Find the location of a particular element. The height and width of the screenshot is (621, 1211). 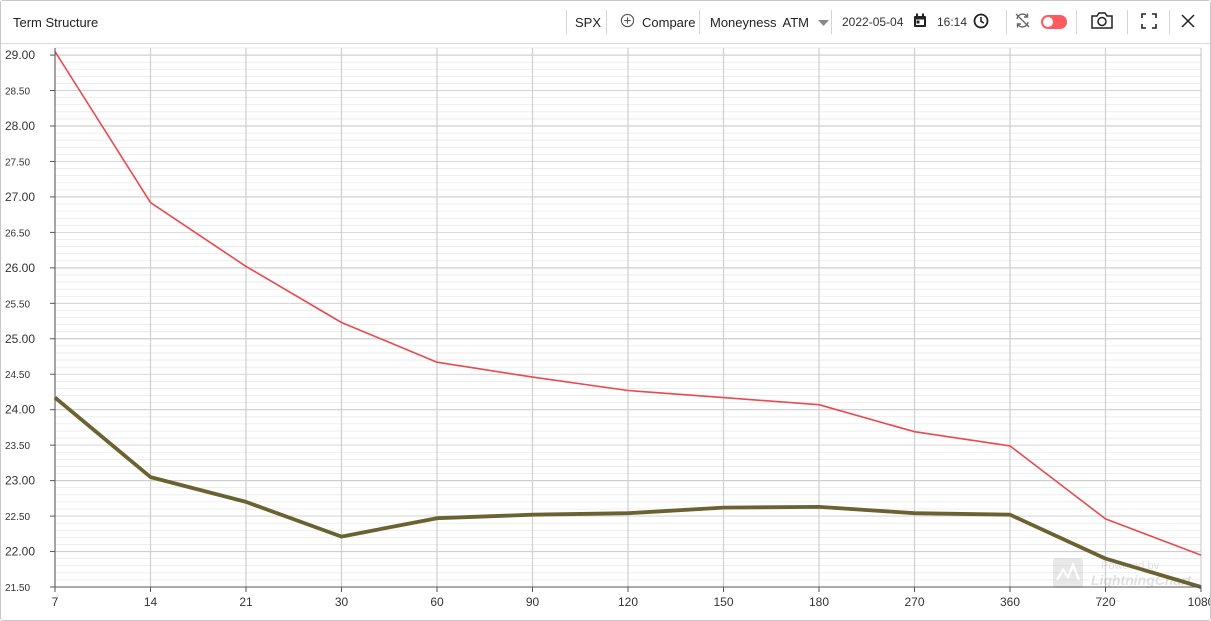

y-tick-label: 26.00 is located at coordinates (20, 268).